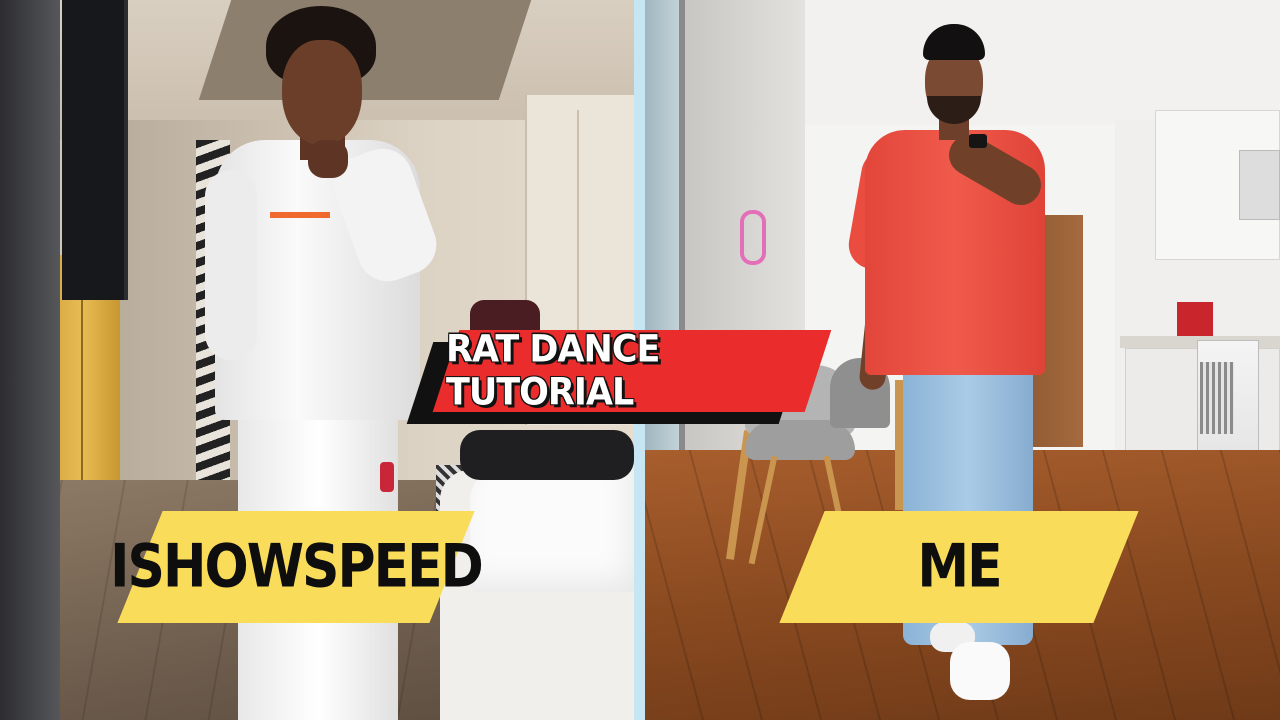 This screenshot has height=720, width=1280. I want to click on left-label-text: ISHOWSPEED, so click(297, 567).